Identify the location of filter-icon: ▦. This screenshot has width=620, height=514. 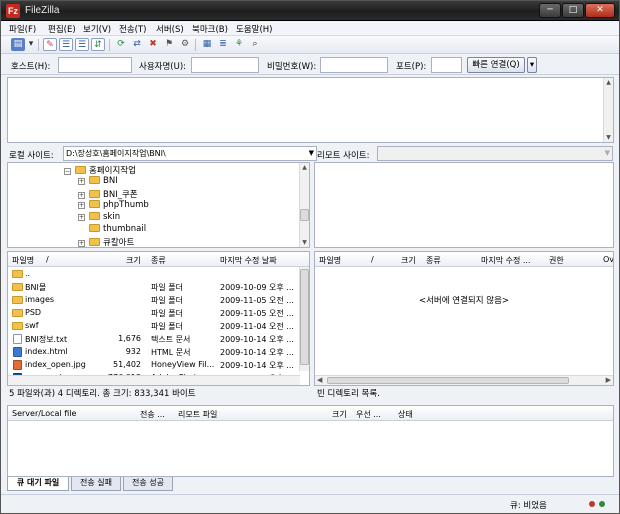
(207, 44).